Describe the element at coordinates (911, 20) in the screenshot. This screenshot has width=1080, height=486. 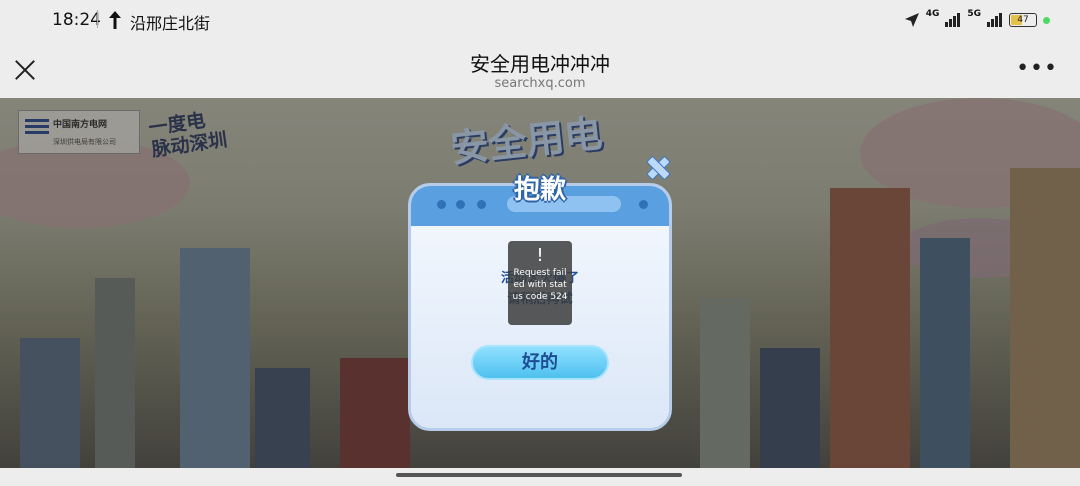
I see `navigation-icon` at that location.